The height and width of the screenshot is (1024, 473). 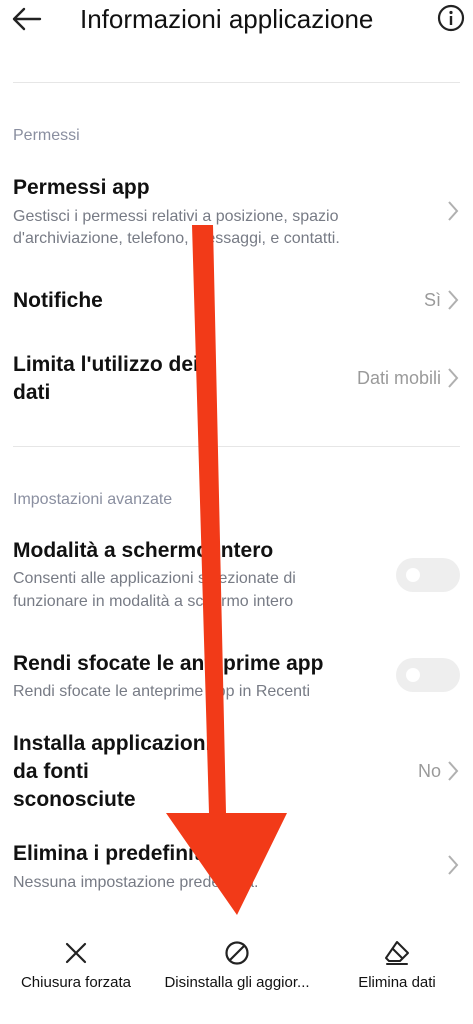 I want to click on row-title-line: sconosciute, so click(x=74, y=799).